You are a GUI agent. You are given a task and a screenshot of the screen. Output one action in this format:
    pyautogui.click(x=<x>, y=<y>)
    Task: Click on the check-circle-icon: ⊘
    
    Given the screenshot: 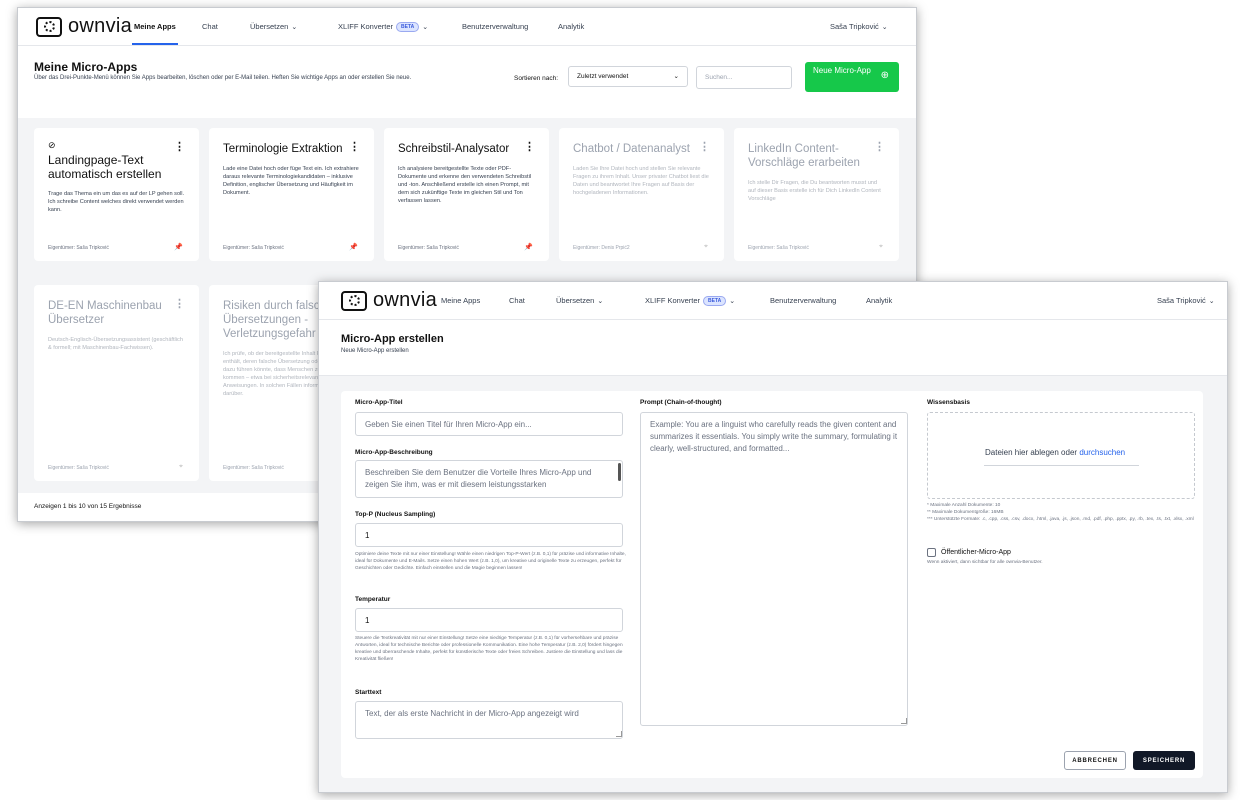 What is the action you would take?
    pyautogui.click(x=52, y=145)
    